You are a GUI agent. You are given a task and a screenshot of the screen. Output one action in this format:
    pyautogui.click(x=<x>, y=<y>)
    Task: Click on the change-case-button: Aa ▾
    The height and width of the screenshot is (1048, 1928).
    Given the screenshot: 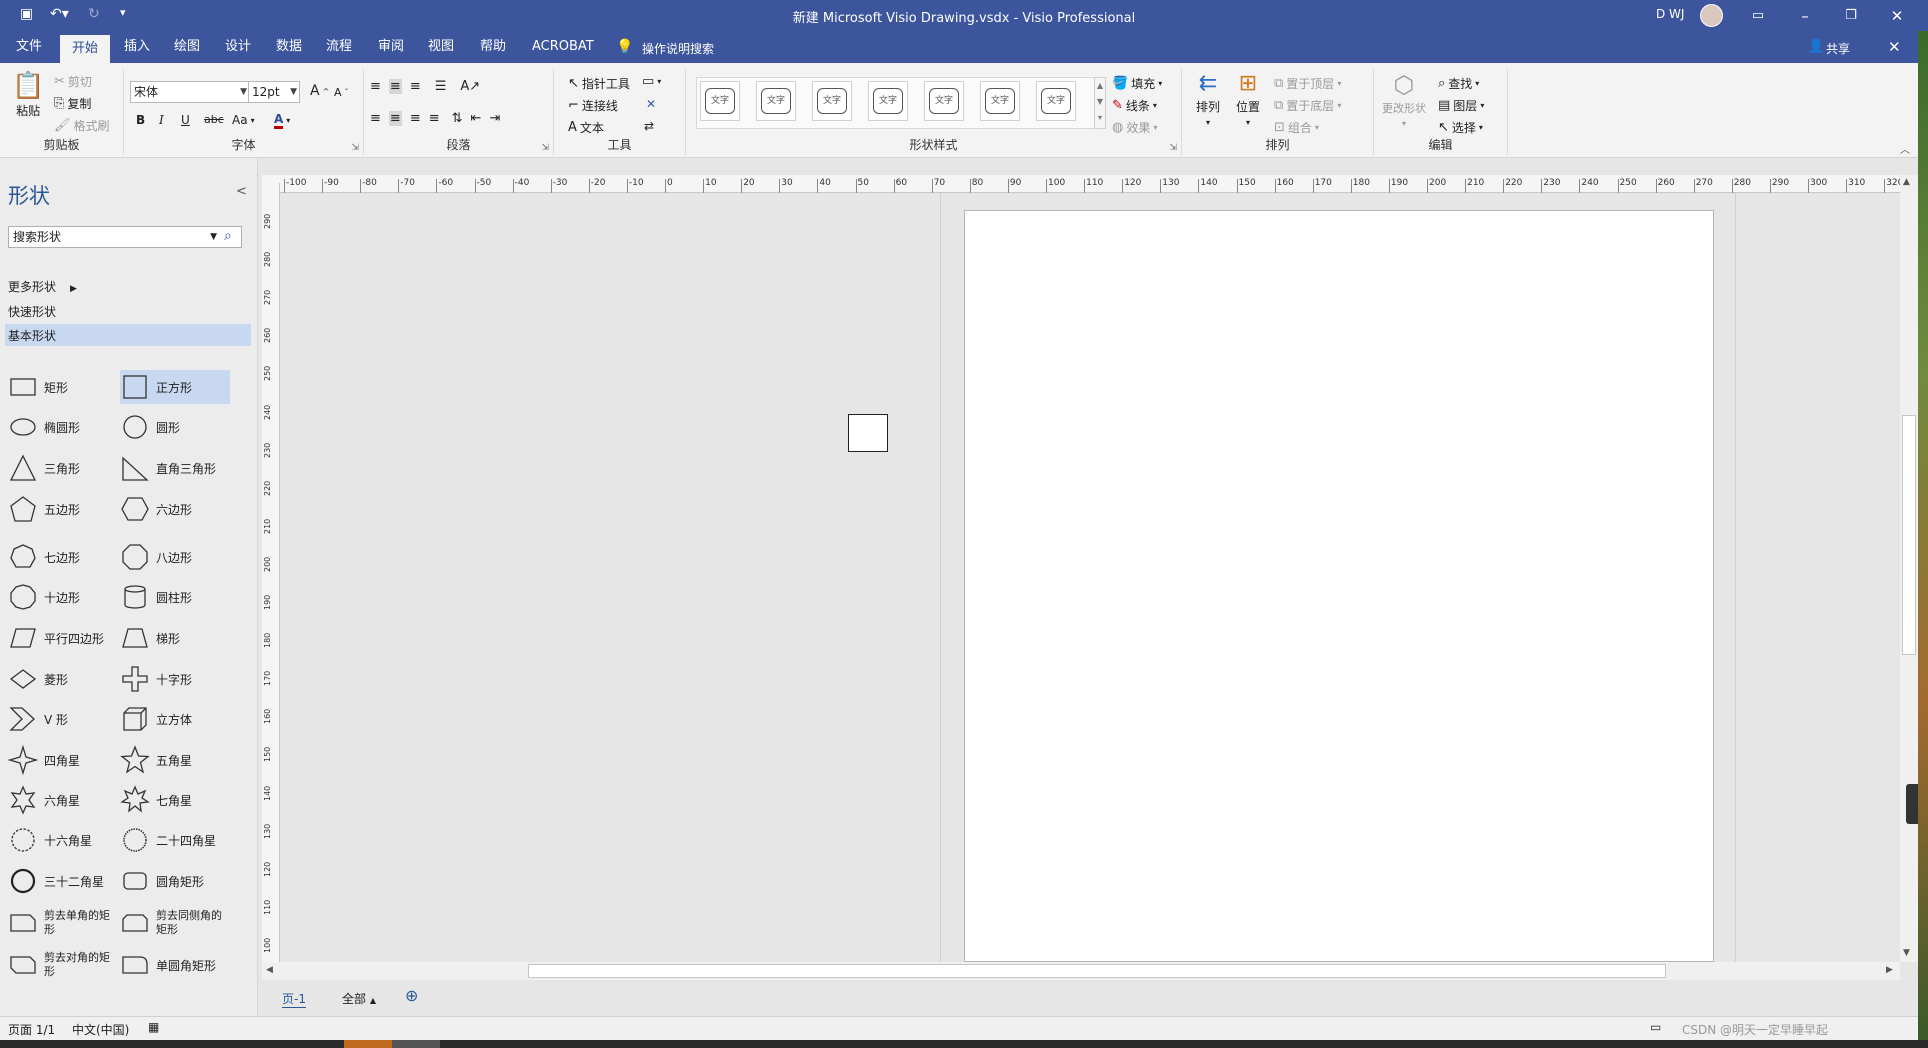 What is the action you would take?
    pyautogui.click(x=243, y=120)
    